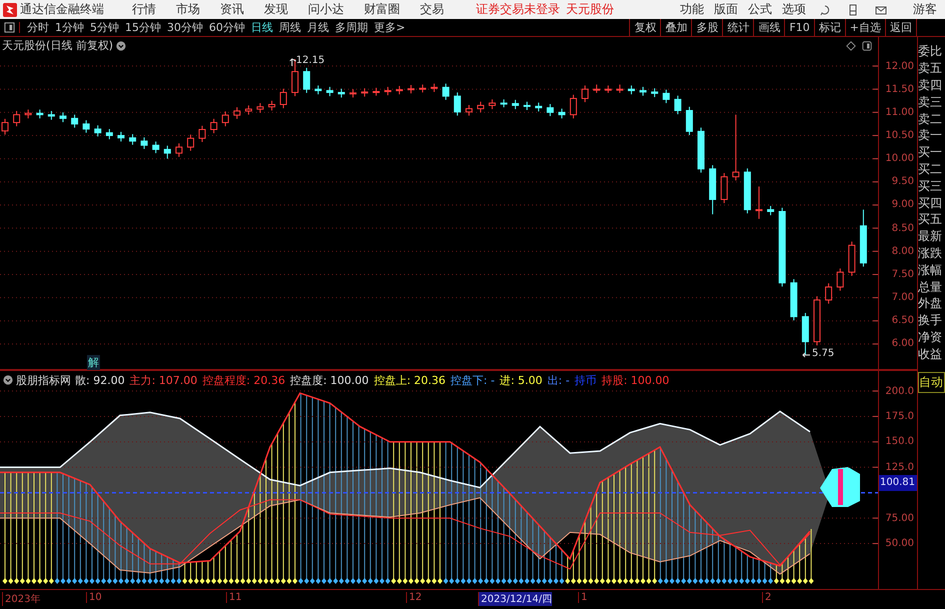  Describe the element at coordinates (931, 135) in the screenshot. I see `sidebar-item: 卖一` at that location.